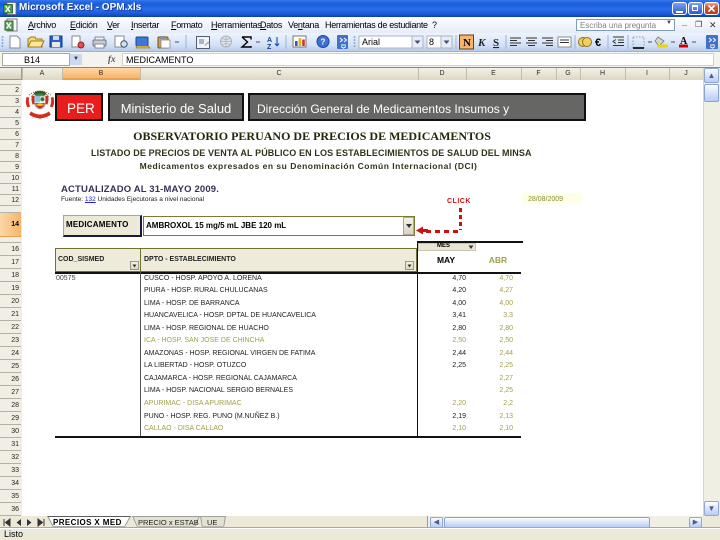 The image size is (720, 540). What do you see at coordinates (371, 42) in the screenshot?
I see `svg-text: Arial` at bounding box center [371, 42].